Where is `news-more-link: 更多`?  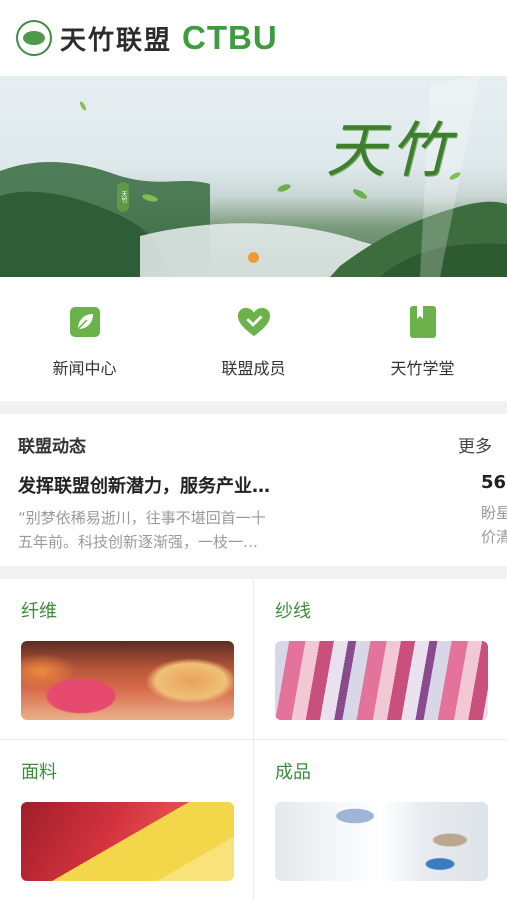 news-more-link: 更多 is located at coordinates (475, 444).